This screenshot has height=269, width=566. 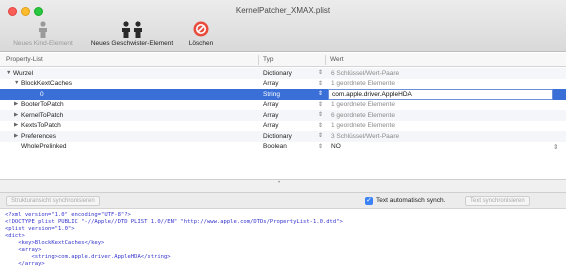 I want to click on row-key: WholePrelinked, so click(x=44, y=146).